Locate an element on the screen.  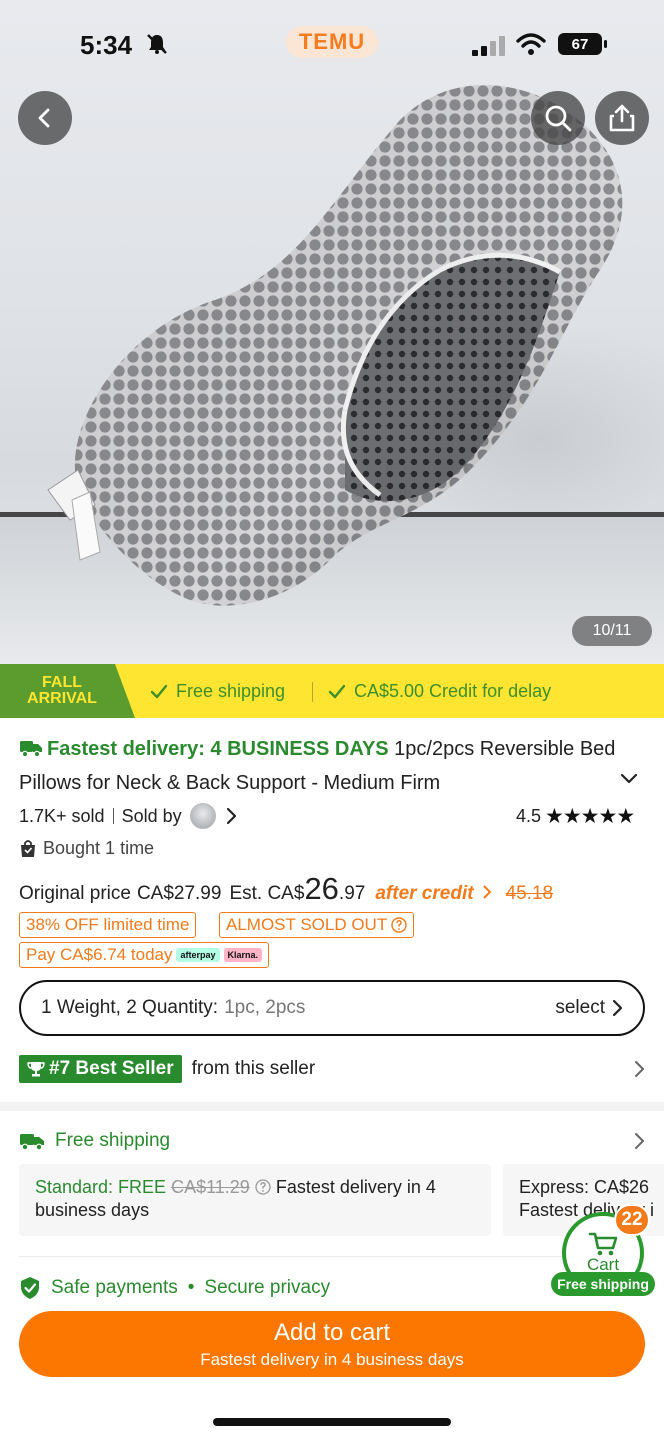
original-price-value: CA$27.99 is located at coordinates (179, 893).